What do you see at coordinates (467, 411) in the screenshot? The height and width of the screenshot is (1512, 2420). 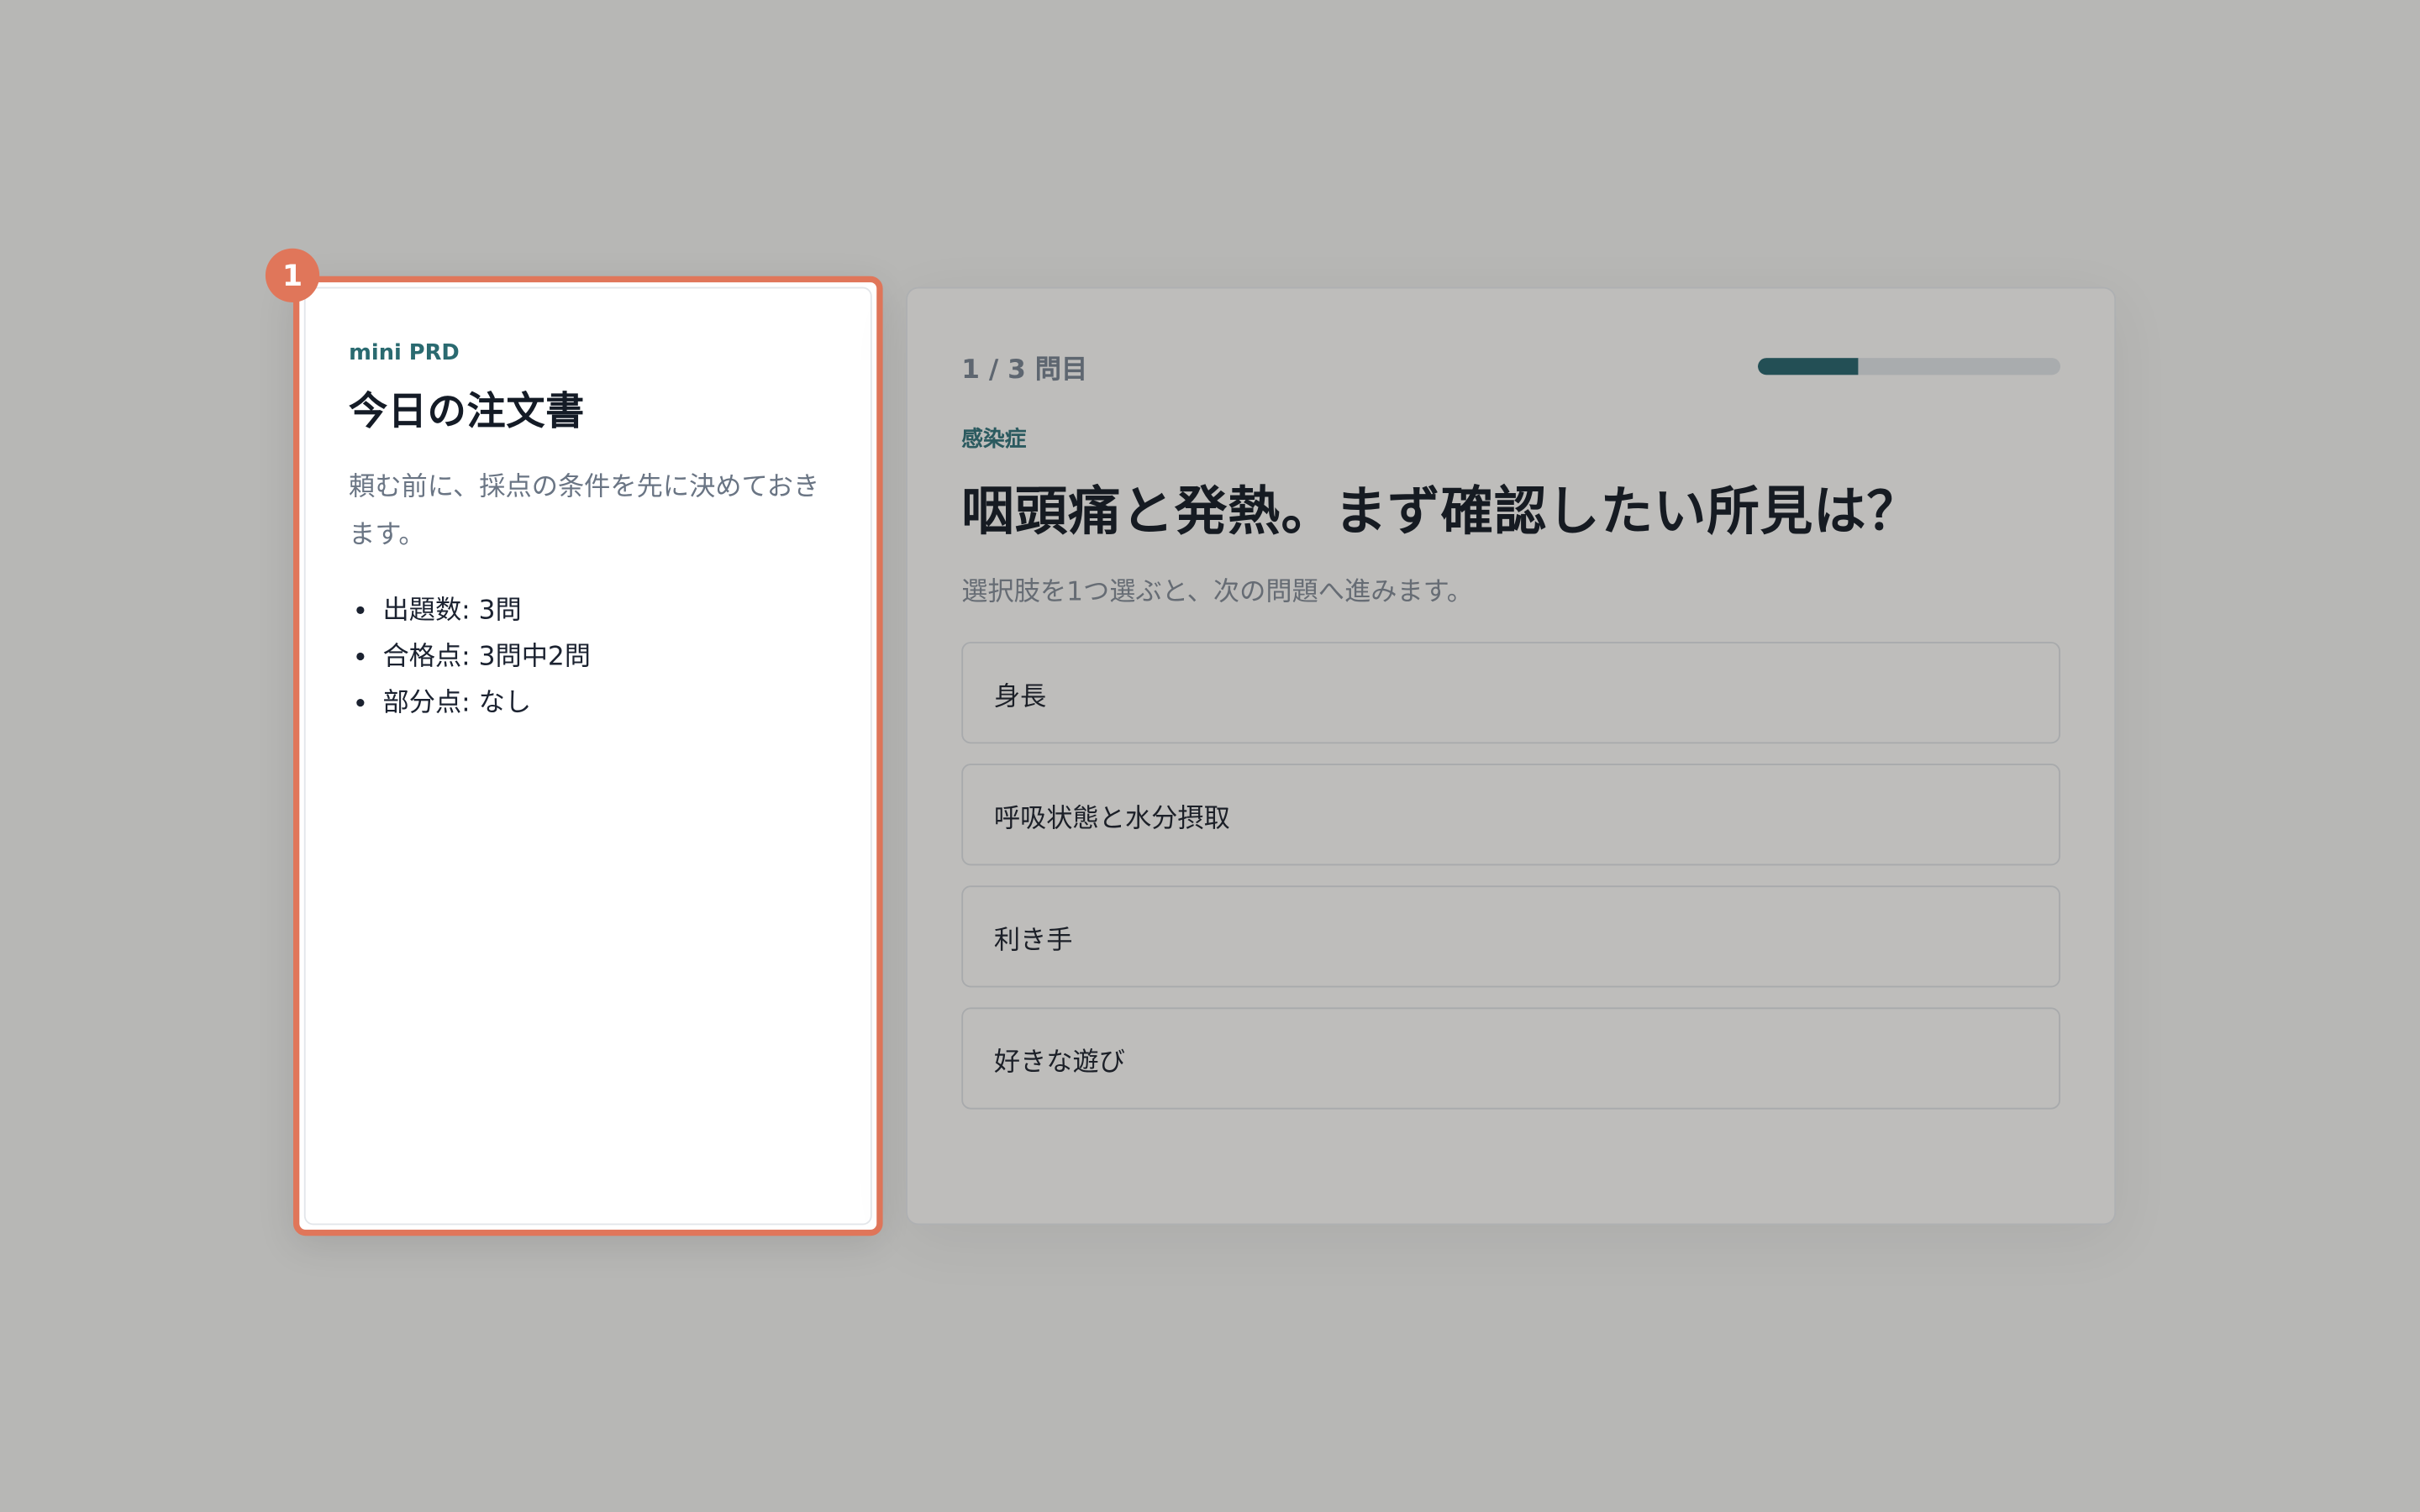 I see `prd-title: 今日の注文書` at bounding box center [467, 411].